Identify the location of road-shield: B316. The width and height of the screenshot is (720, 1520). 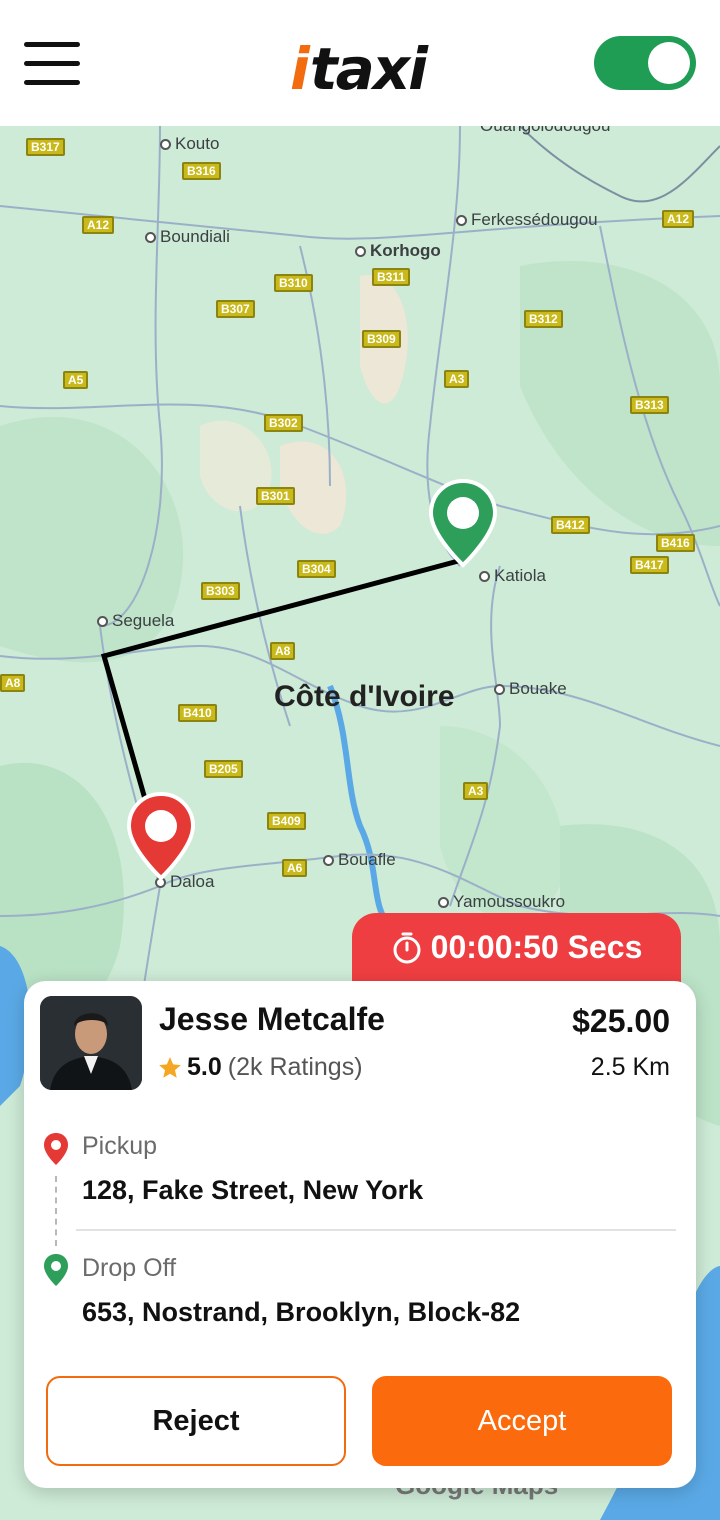
(201, 171).